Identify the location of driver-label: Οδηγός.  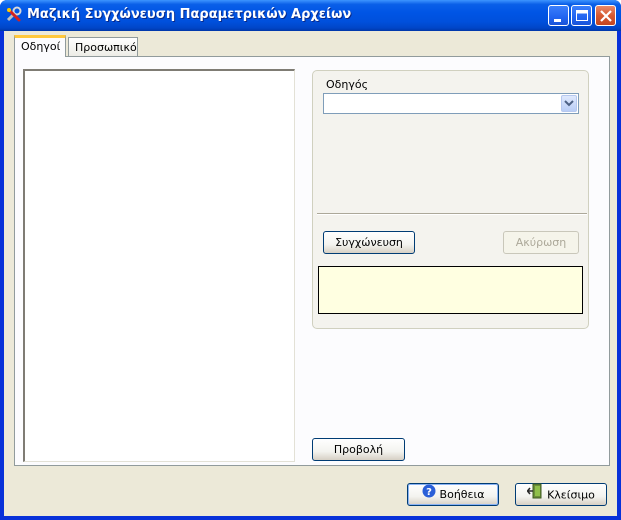
(347, 84).